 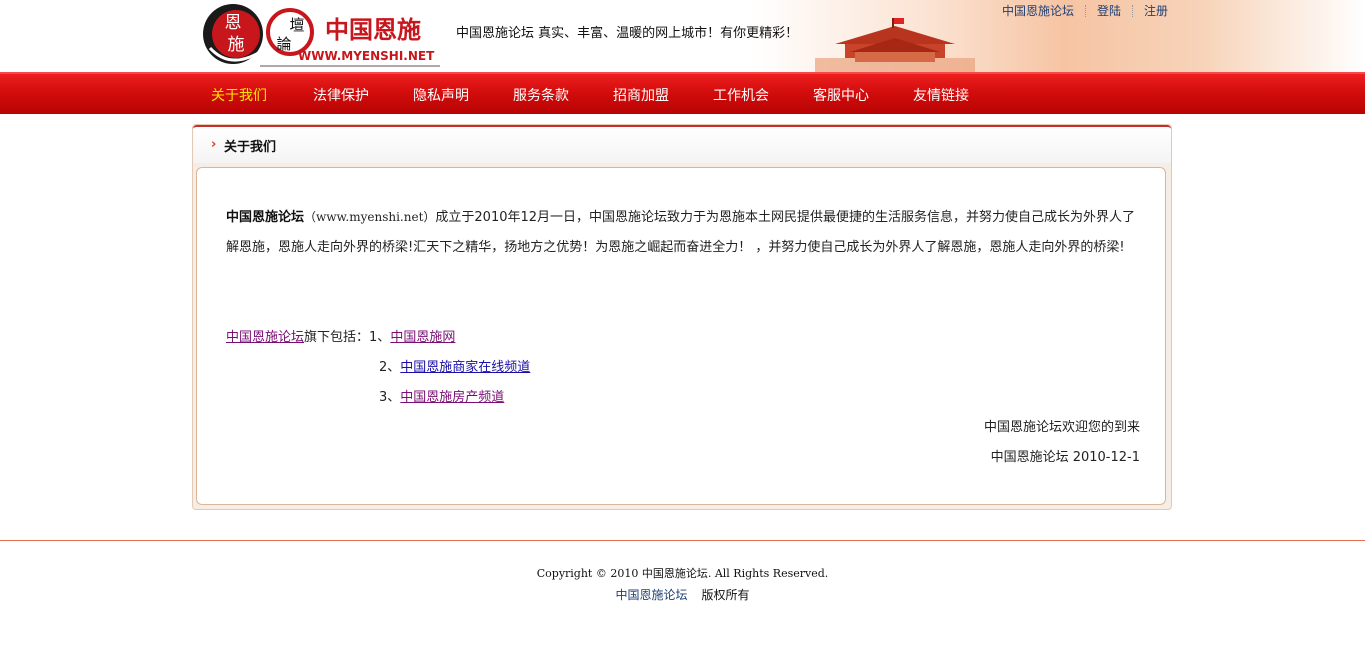 I want to click on includes-link-merchants: 中国恩施商家在线频道, so click(x=465, y=367).